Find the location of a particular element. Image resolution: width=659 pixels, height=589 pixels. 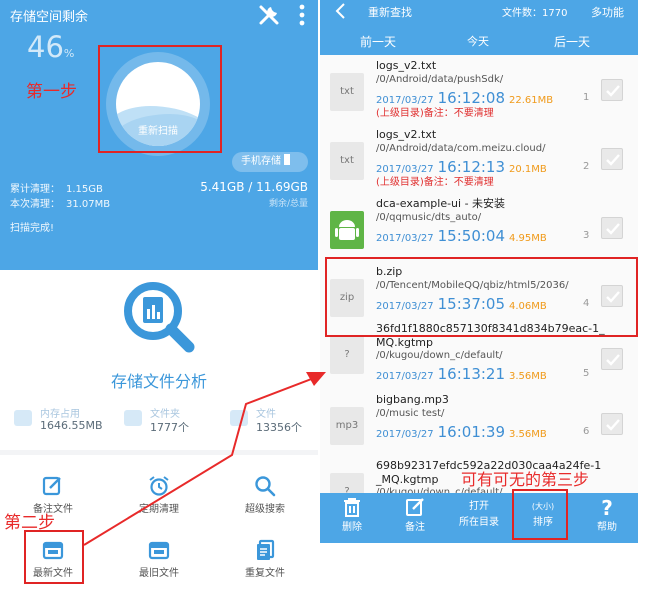

back-icon is located at coordinates (341, 11).